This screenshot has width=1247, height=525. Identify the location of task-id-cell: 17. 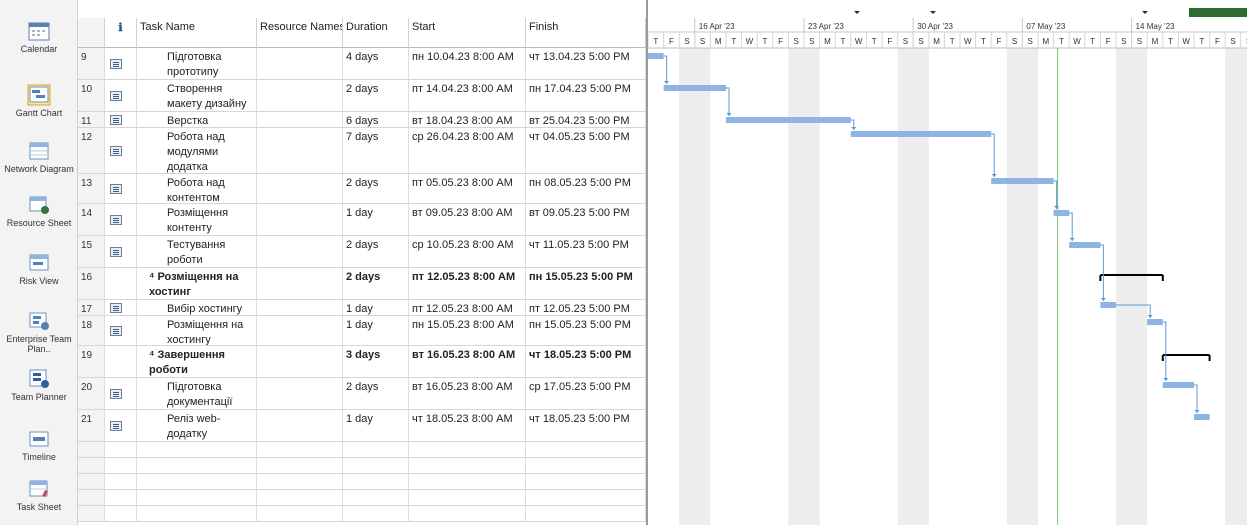
(91, 307).